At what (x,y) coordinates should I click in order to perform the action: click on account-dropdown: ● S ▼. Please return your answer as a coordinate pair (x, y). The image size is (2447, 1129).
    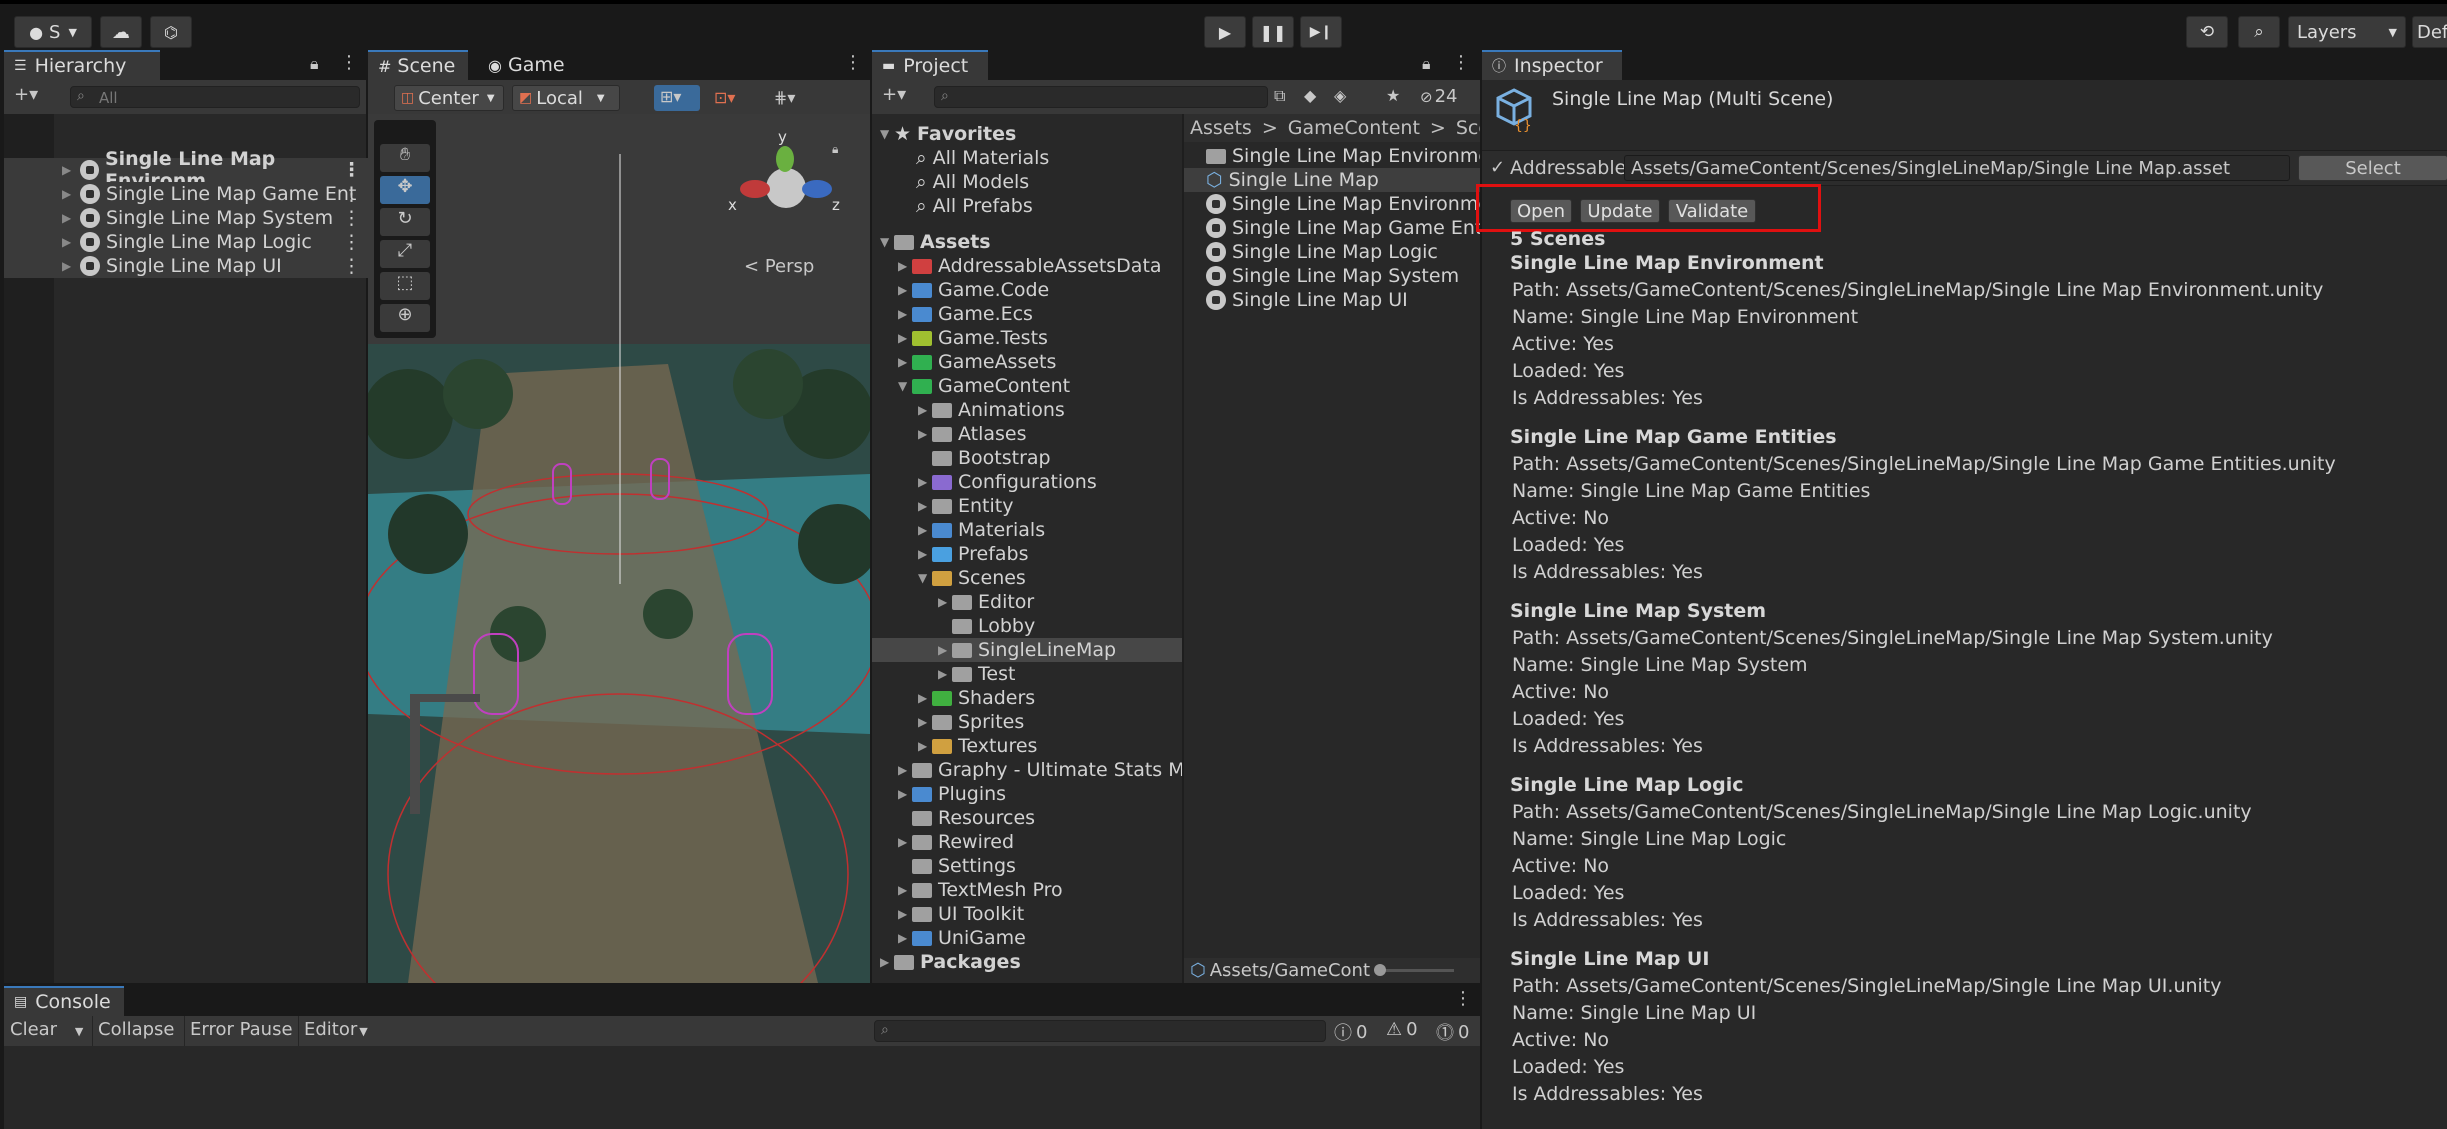
    Looking at the image, I should click on (53, 32).